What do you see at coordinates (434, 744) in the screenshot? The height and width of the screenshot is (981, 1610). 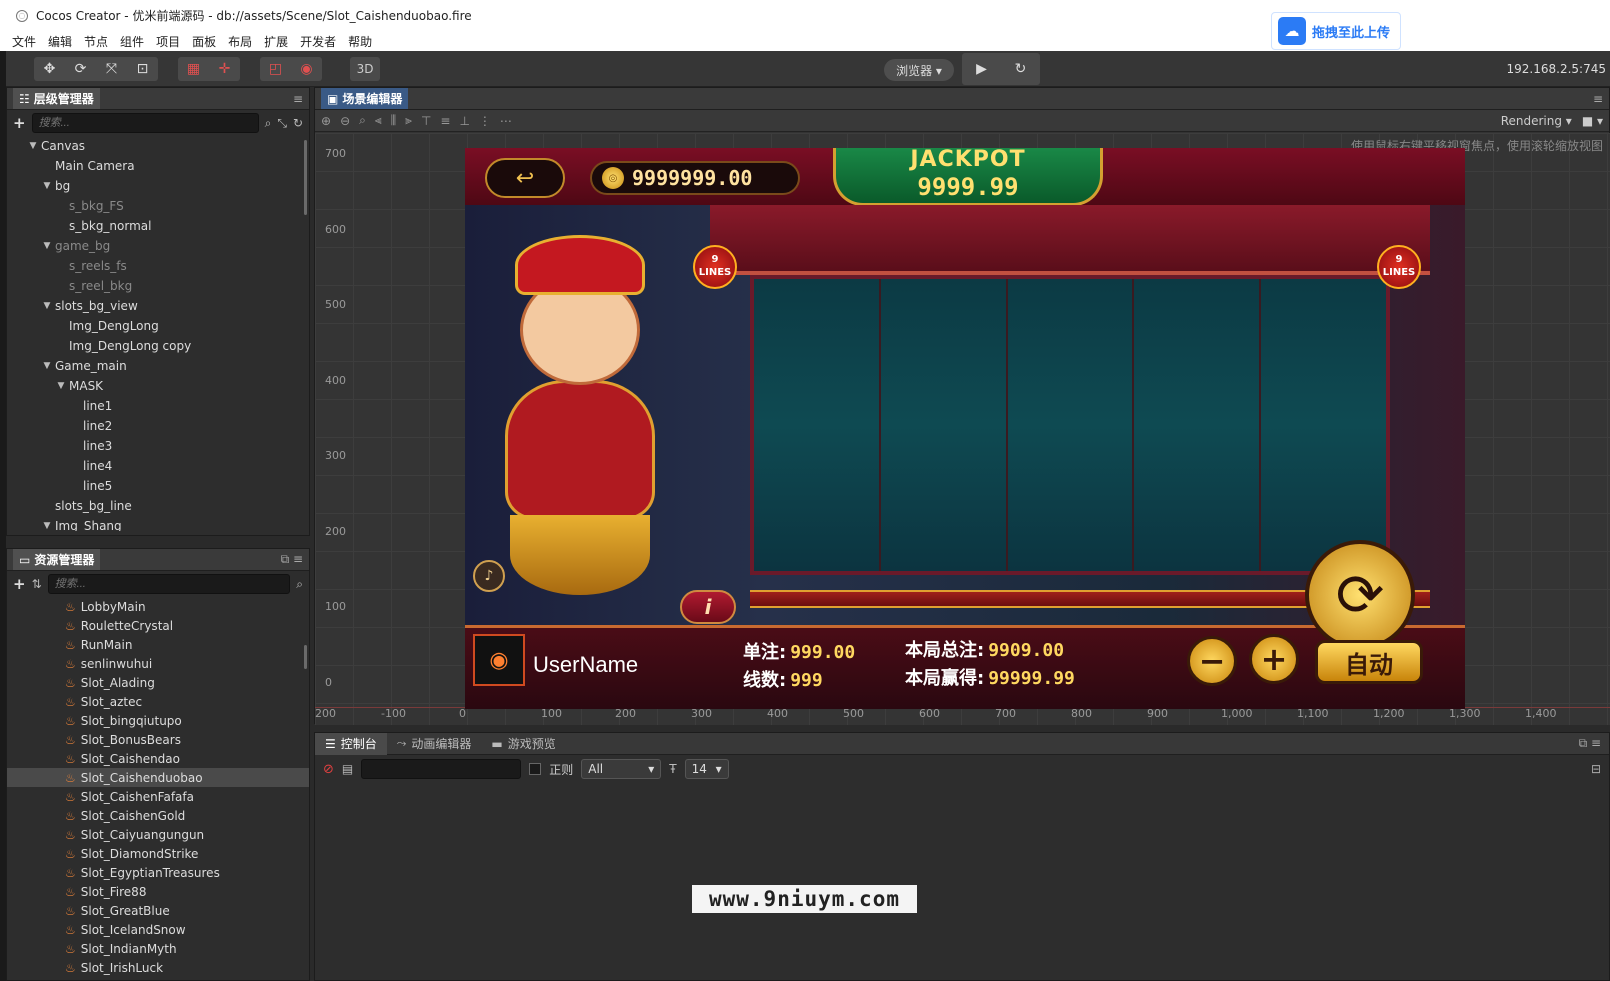 I see `tab-animation-editor: ⤳ 动画编辑器` at bounding box center [434, 744].